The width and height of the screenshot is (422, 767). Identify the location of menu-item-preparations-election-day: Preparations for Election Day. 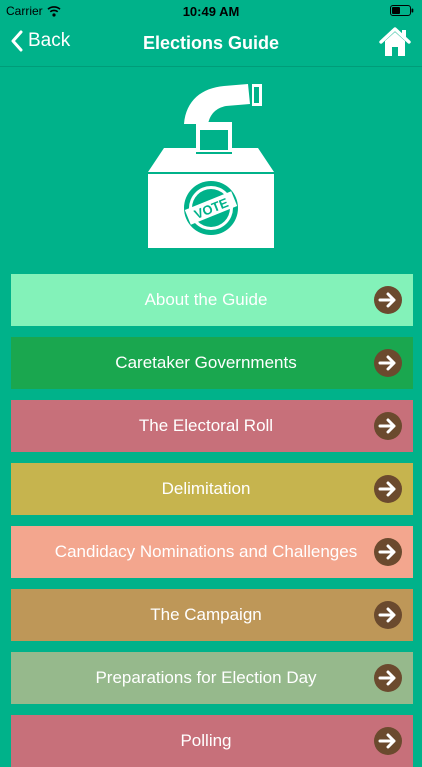
(212, 678).